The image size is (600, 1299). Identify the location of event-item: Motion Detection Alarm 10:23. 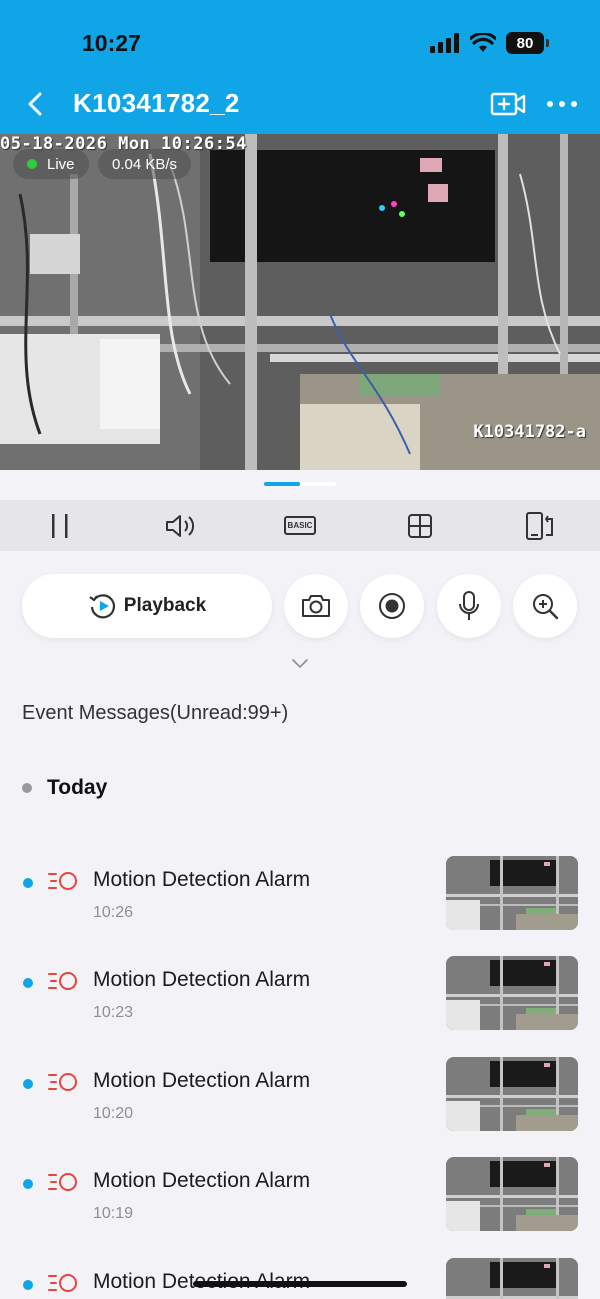
(300, 1001).